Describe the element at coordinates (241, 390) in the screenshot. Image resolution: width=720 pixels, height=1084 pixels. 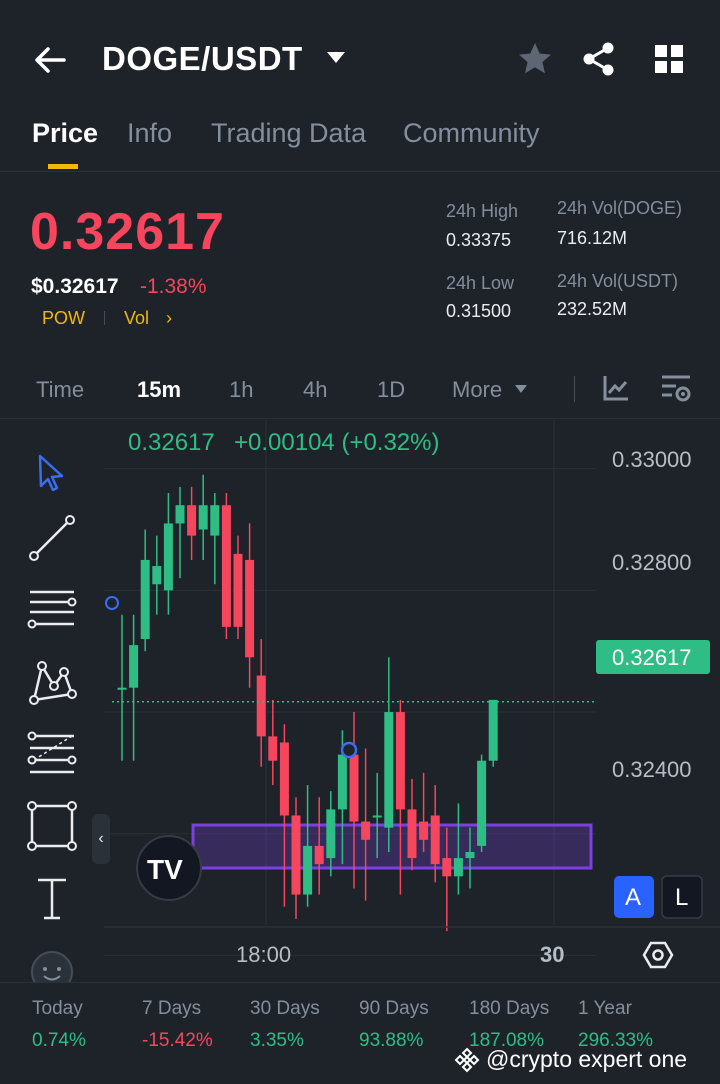
I see `timeframe-1h: 1h` at that location.